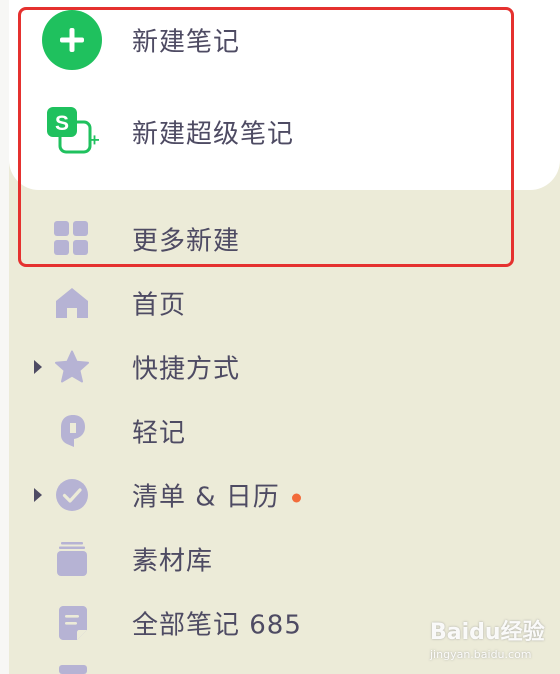 The image size is (560, 674). What do you see at coordinates (280, 431) in the screenshot?
I see `sidebar-item-quick-note: 轻记` at bounding box center [280, 431].